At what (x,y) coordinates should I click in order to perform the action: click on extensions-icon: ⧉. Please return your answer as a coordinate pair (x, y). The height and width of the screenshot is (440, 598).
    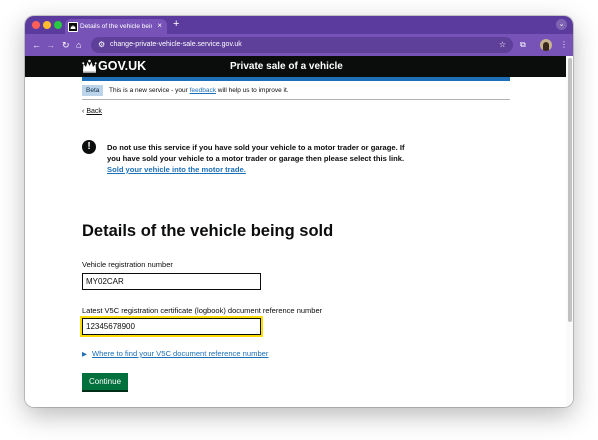
    Looking at the image, I should click on (523, 45).